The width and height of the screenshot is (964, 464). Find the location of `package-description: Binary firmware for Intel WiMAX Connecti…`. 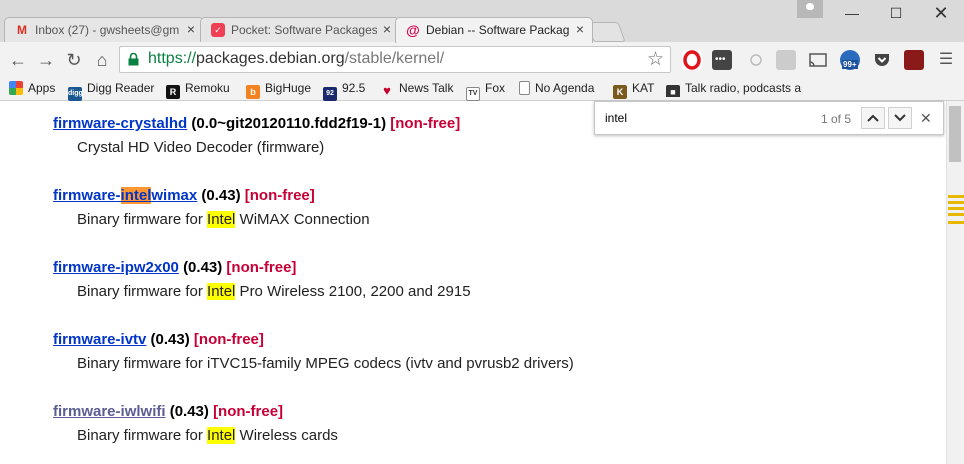

package-description: Binary firmware for Intel WiMAX Connecti… is located at coordinates (223, 219).